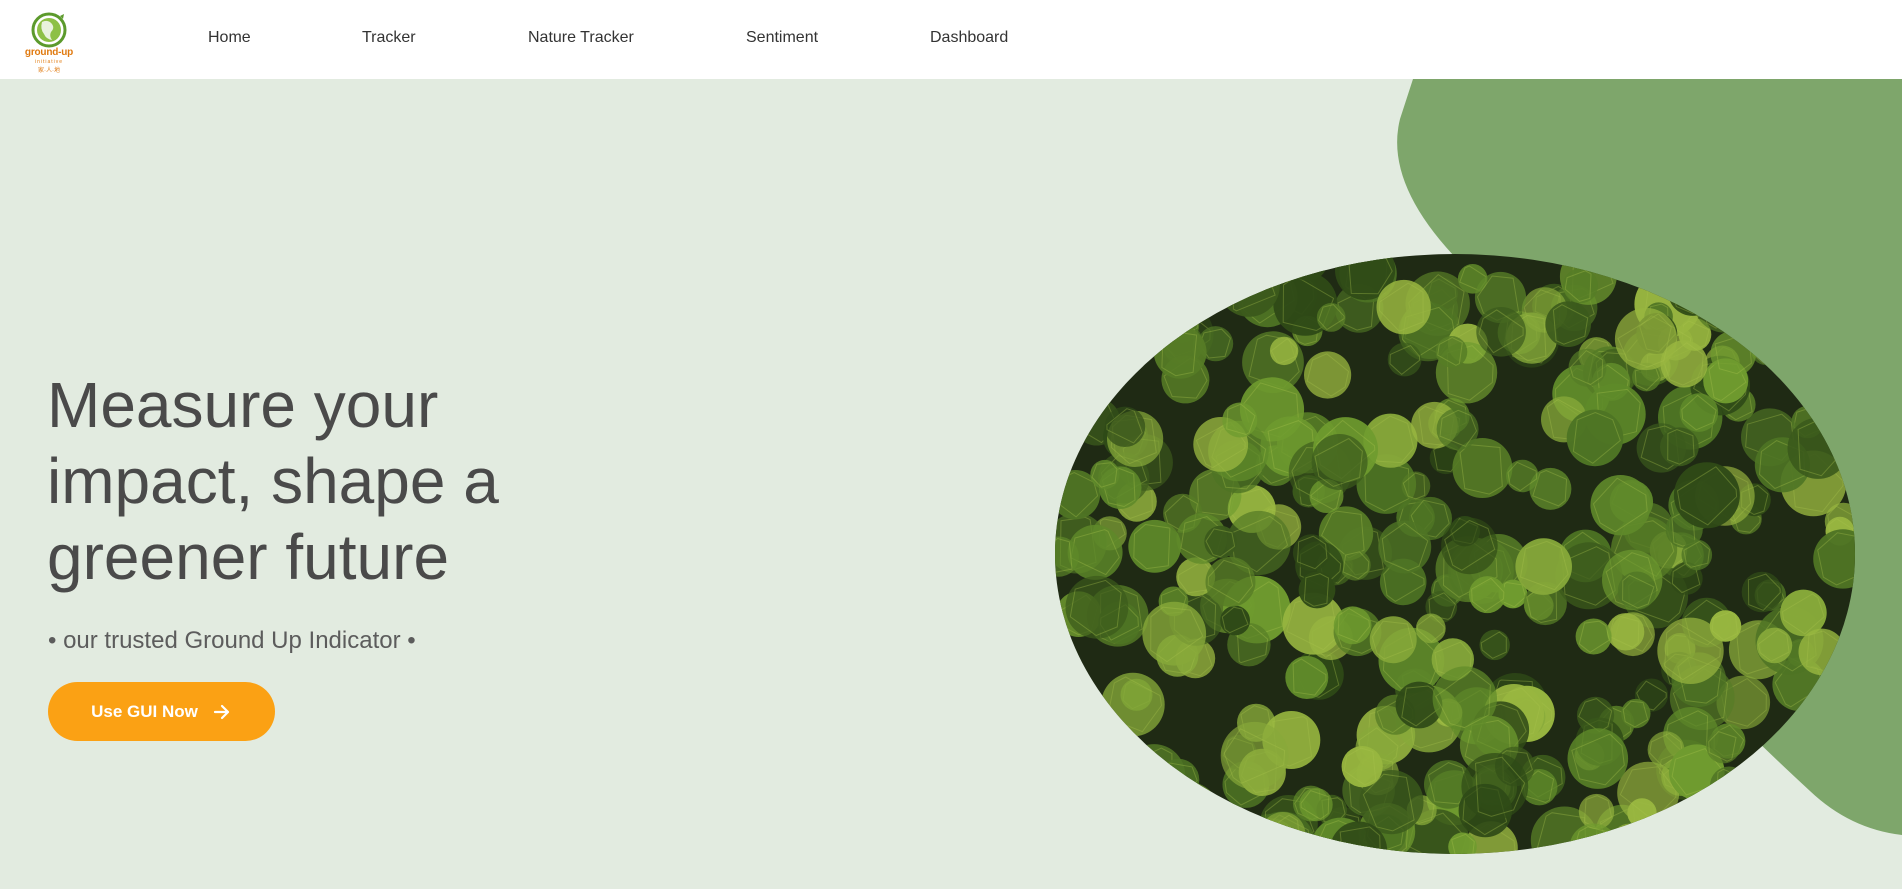 The width and height of the screenshot is (1902, 889). Describe the element at coordinates (49, 71) in the screenshot. I see `logo-chinese-text: 家·人·地` at that location.